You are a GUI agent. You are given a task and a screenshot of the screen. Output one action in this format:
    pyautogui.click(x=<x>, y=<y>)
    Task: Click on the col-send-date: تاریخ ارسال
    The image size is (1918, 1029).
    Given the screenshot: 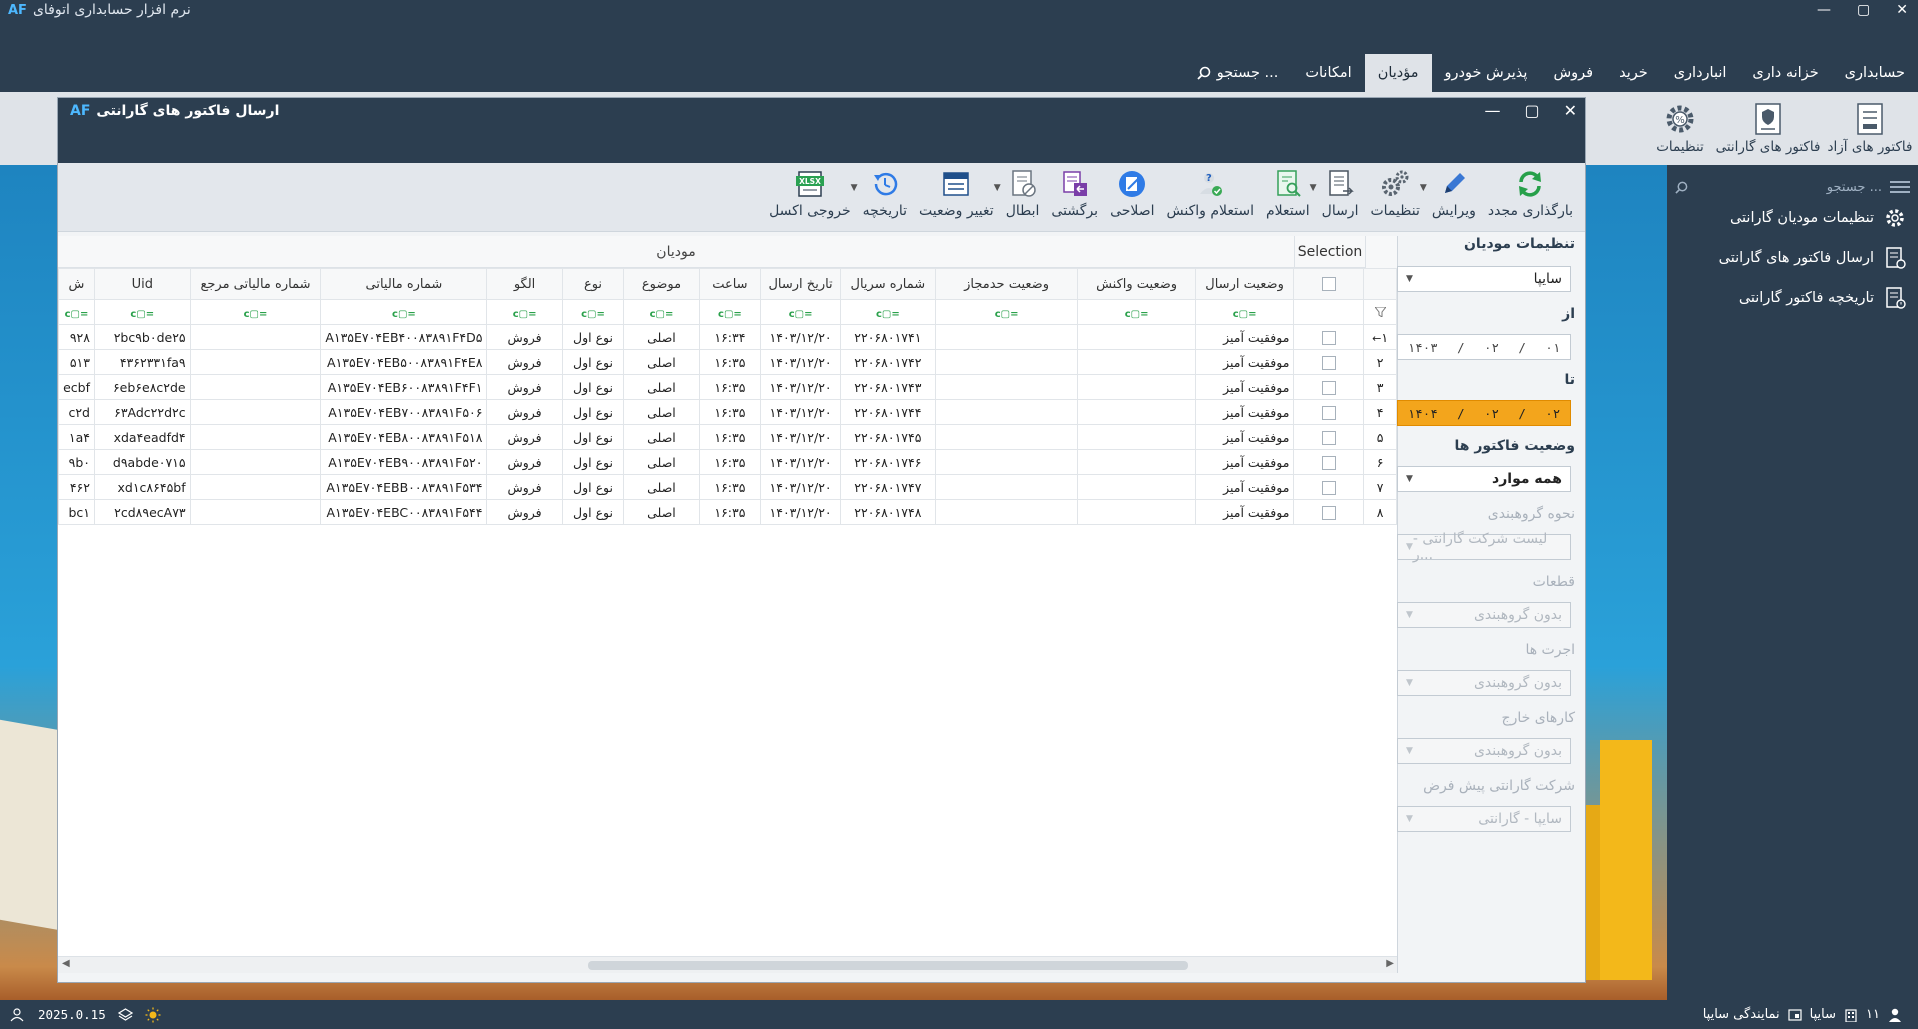 What is the action you would take?
    pyautogui.click(x=800, y=284)
    